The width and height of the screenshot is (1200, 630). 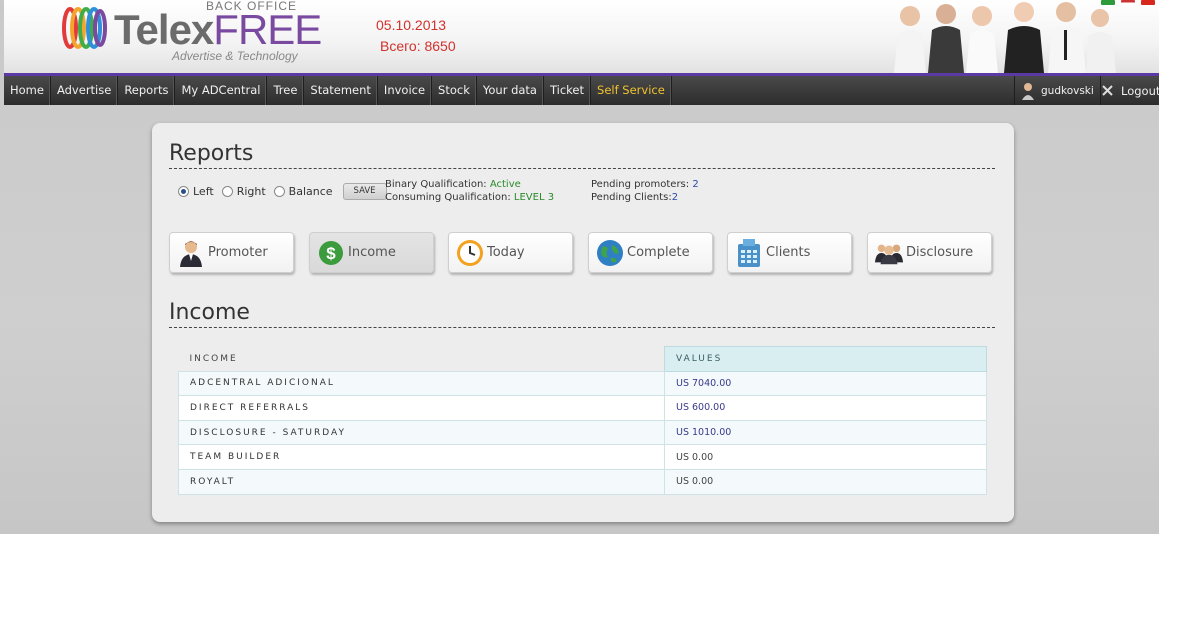 What do you see at coordinates (640, 184) in the screenshot?
I see `pending-promoters-label: Pending promoters:` at bounding box center [640, 184].